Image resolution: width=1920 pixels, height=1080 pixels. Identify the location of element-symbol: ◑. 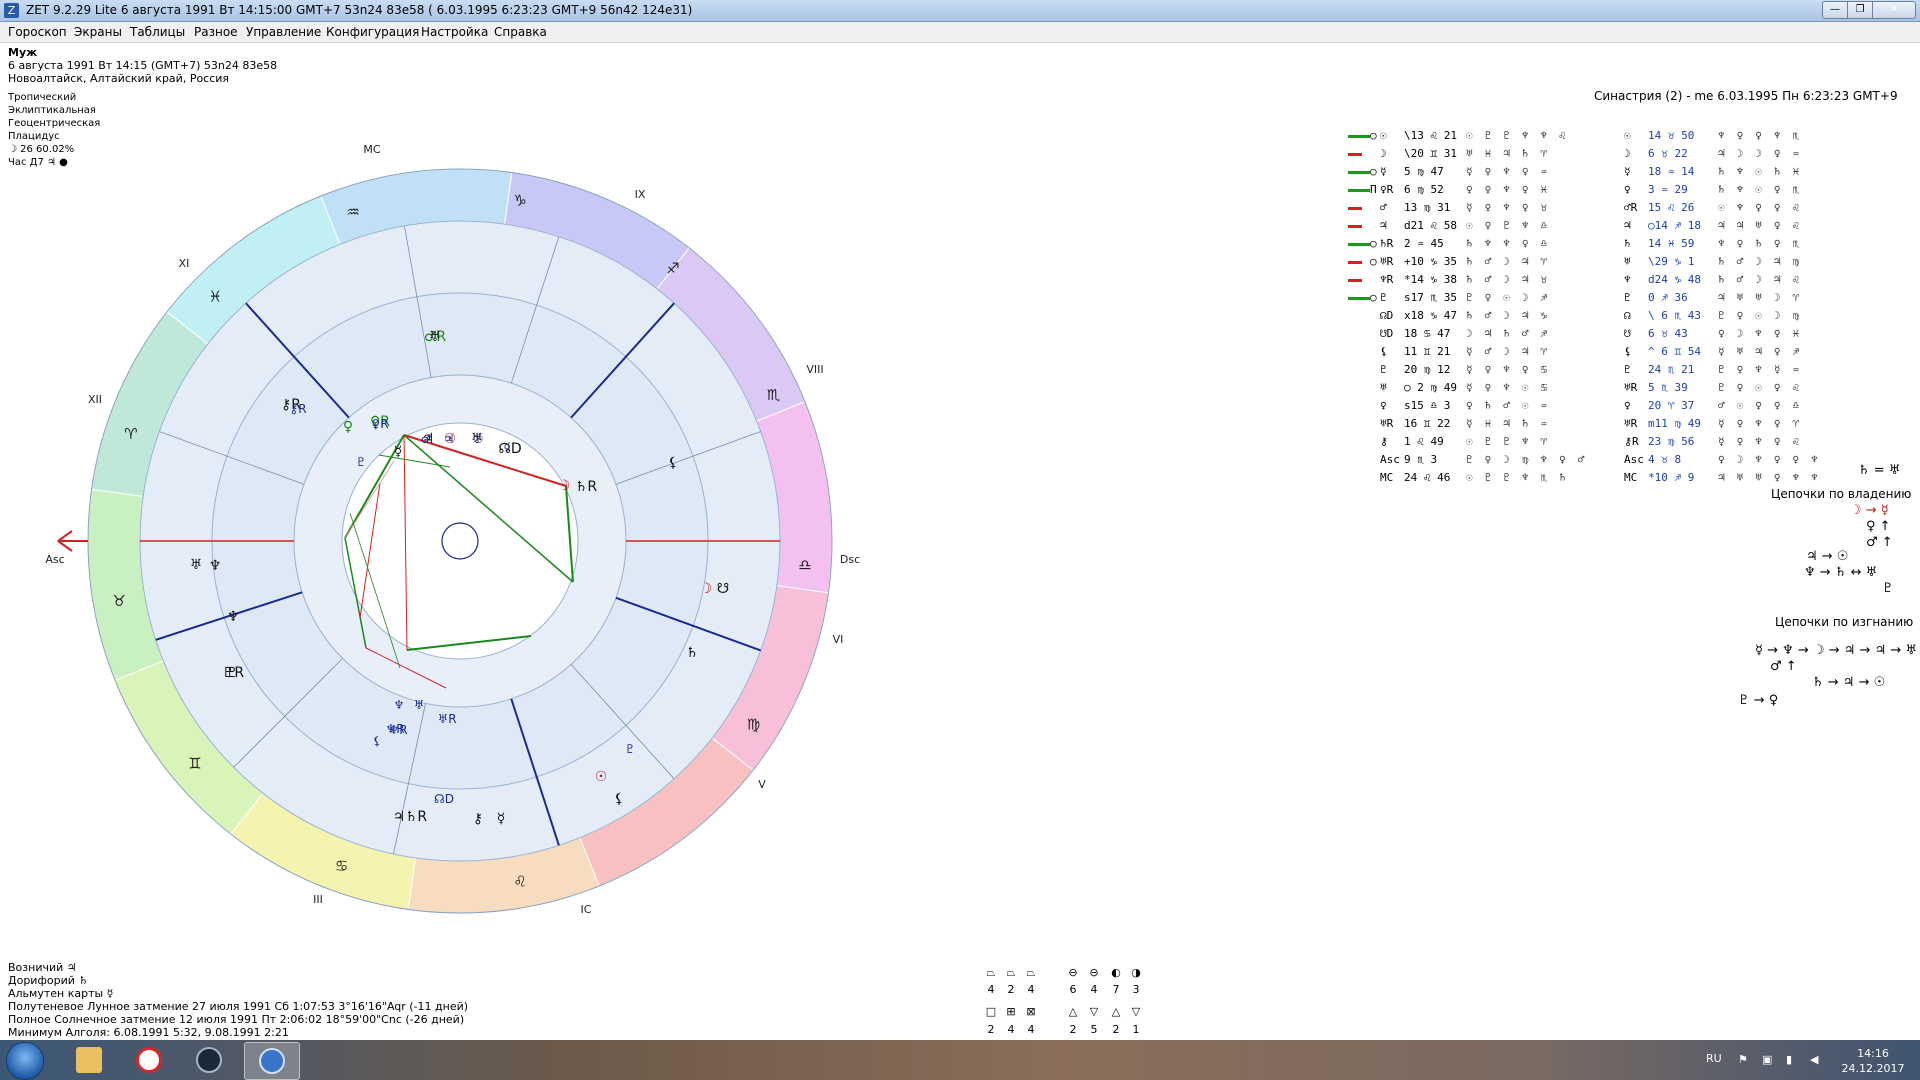
(1136, 972).